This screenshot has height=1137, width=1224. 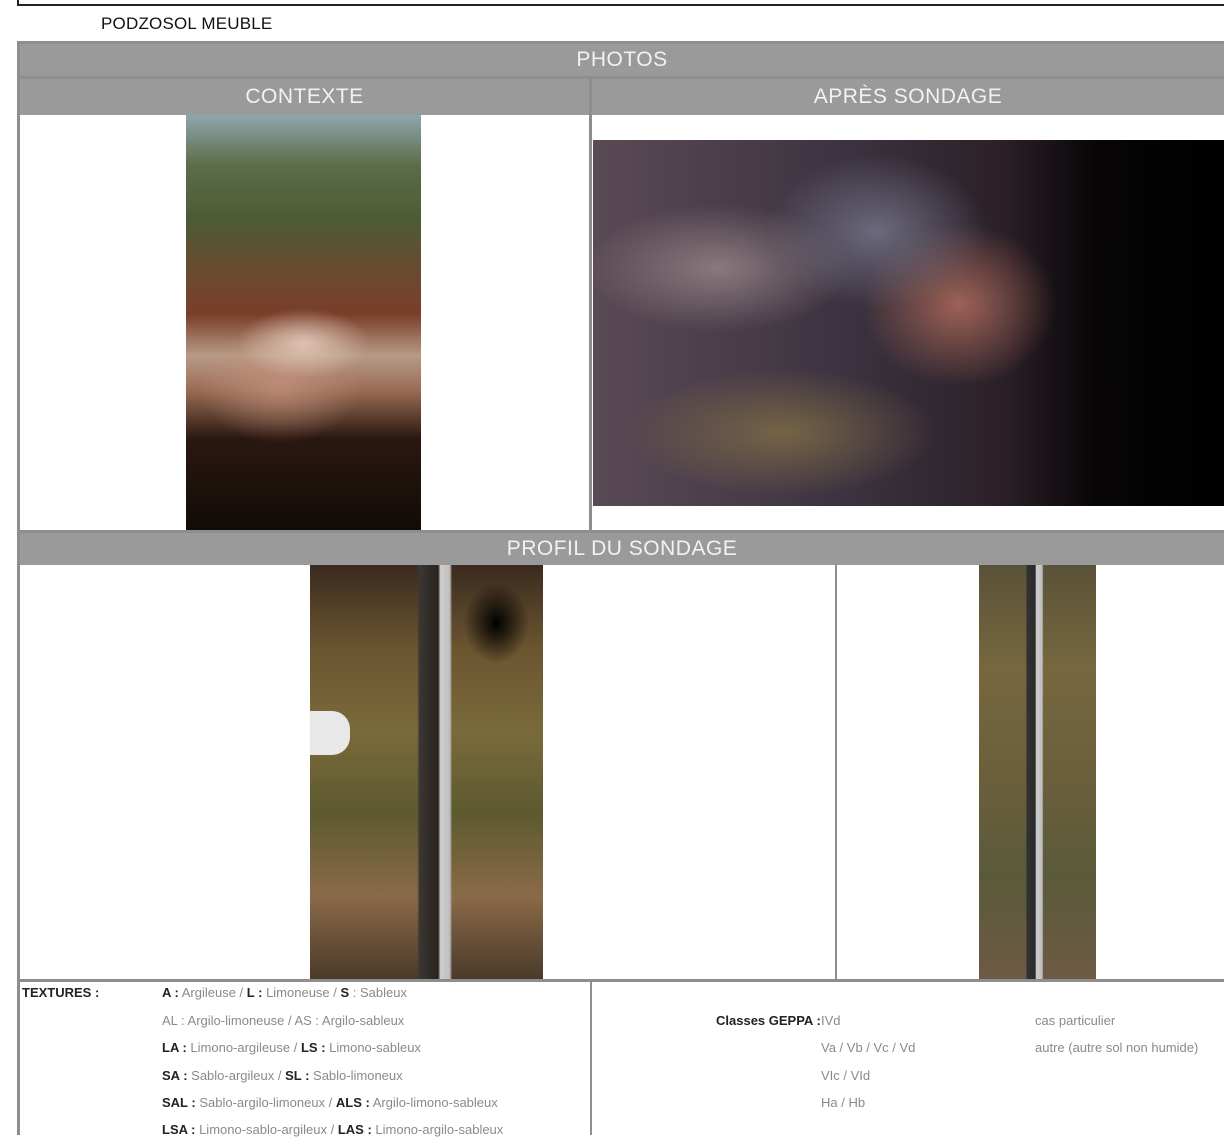 What do you see at coordinates (175, 1075) in the screenshot?
I see `texture-code: SA :` at bounding box center [175, 1075].